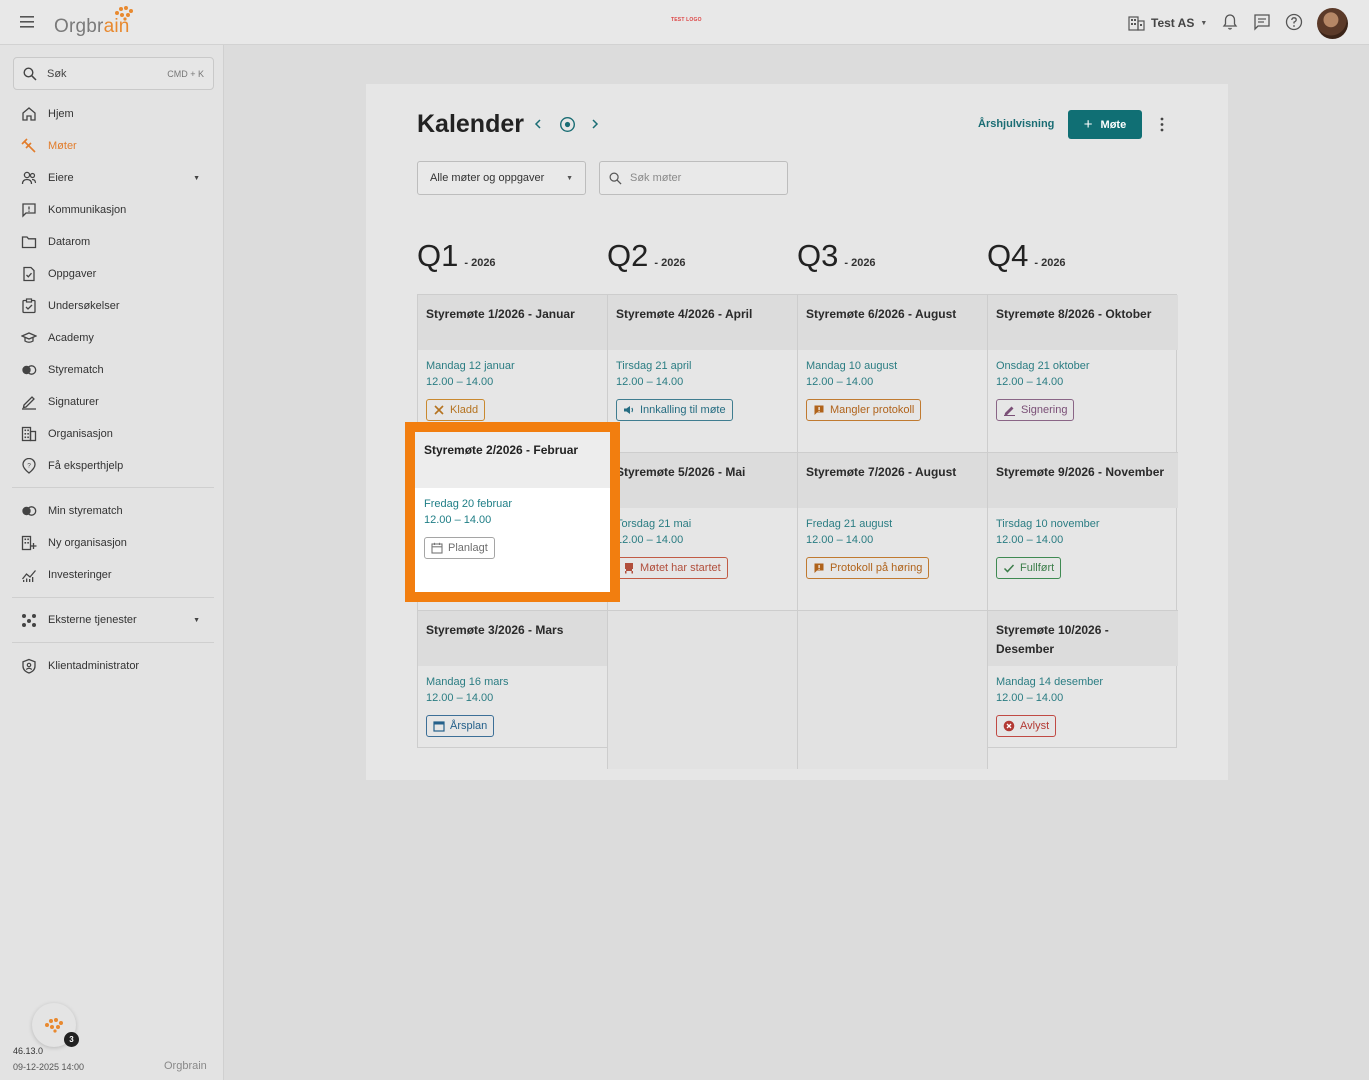 The width and height of the screenshot is (1369, 1080). I want to click on sidebar-item-kommunikasjon: Kommunikasjon, so click(113, 210).